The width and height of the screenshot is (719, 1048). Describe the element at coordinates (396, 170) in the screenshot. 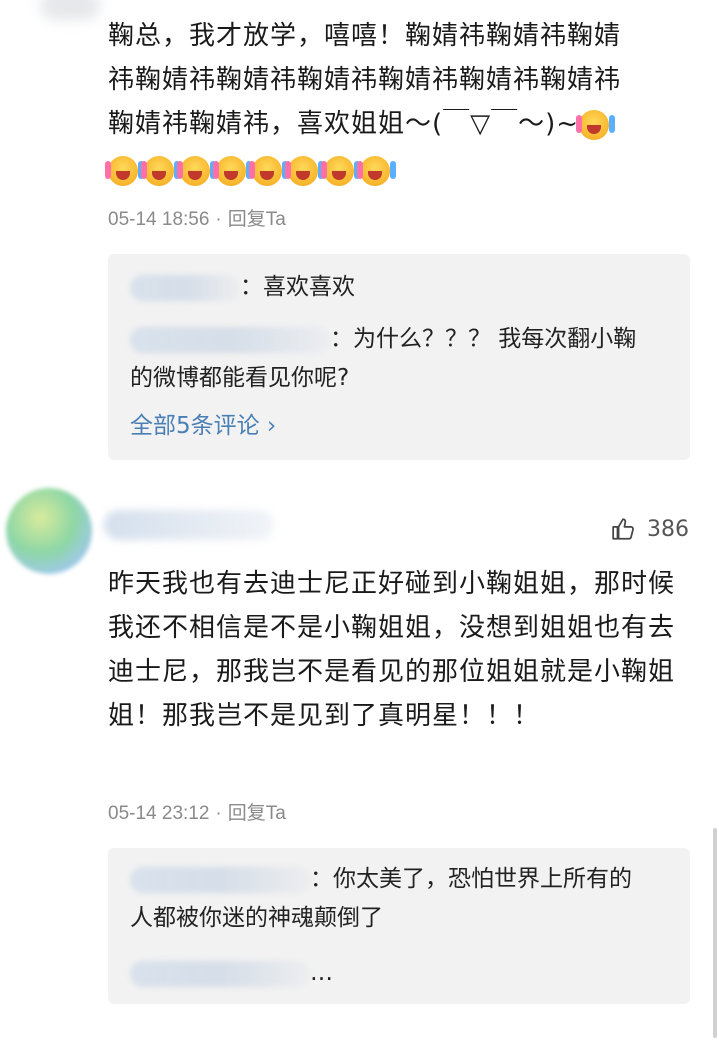

I see `emoji-row` at that location.